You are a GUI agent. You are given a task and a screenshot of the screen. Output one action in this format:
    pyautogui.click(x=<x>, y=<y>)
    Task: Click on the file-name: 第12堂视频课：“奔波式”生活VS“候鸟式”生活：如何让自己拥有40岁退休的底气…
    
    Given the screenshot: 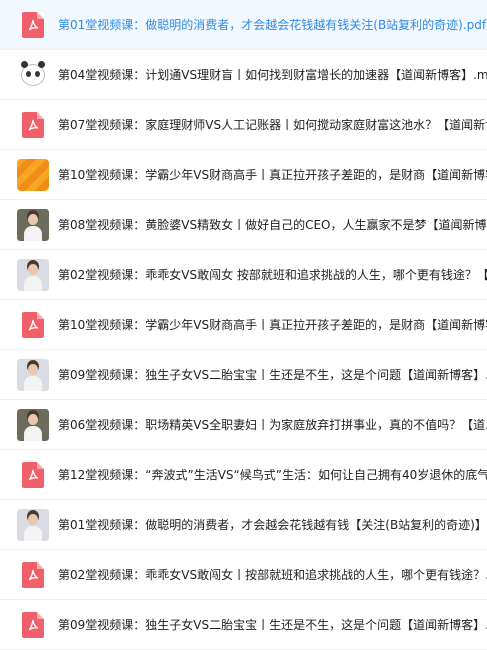 What is the action you would take?
    pyautogui.click(x=272, y=475)
    